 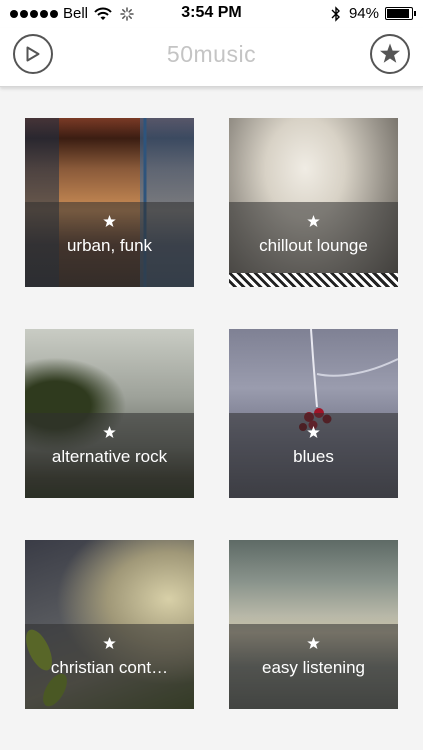 I want to click on genre-label-band: easy listening, so click(x=313, y=666).